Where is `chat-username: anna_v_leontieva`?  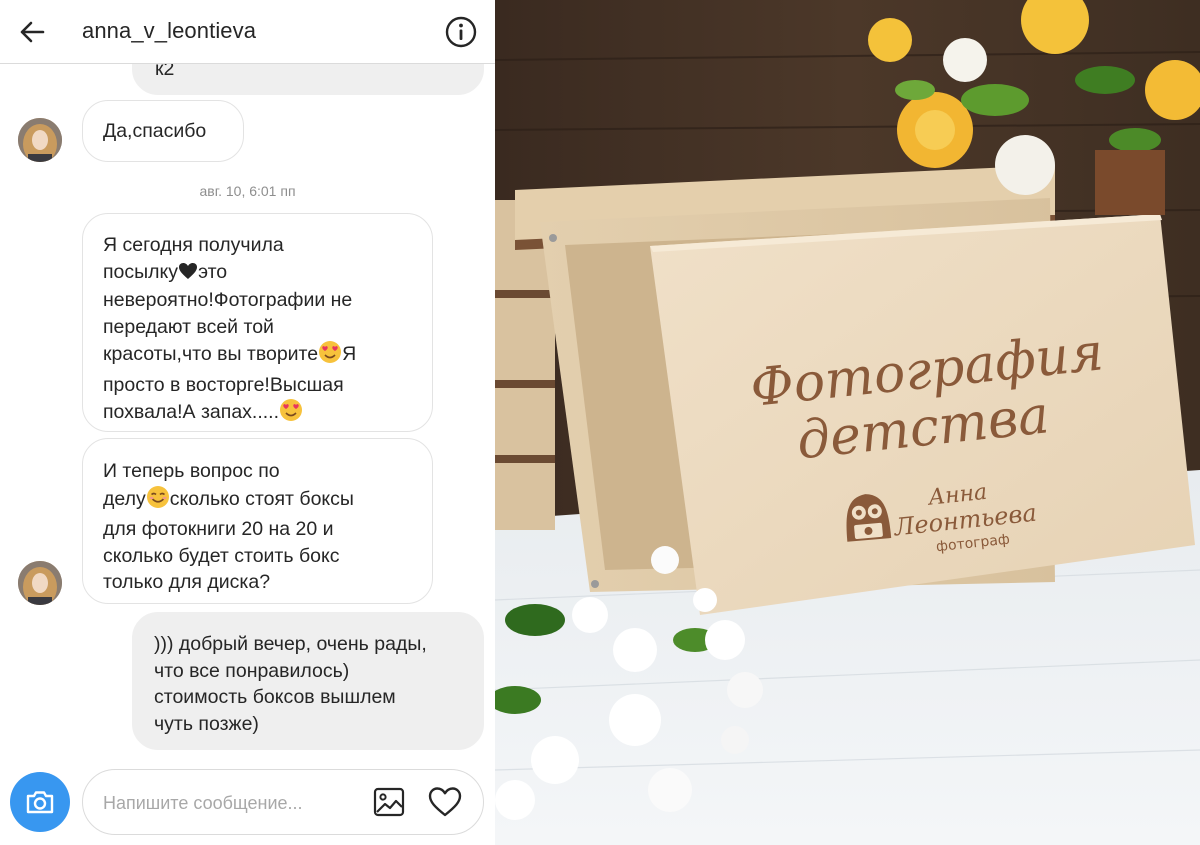
chat-username: anna_v_leontieva is located at coordinates (169, 31).